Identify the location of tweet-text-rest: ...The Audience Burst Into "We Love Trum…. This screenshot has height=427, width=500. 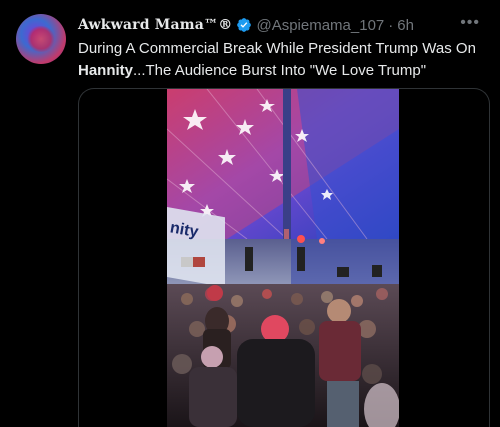
(280, 70).